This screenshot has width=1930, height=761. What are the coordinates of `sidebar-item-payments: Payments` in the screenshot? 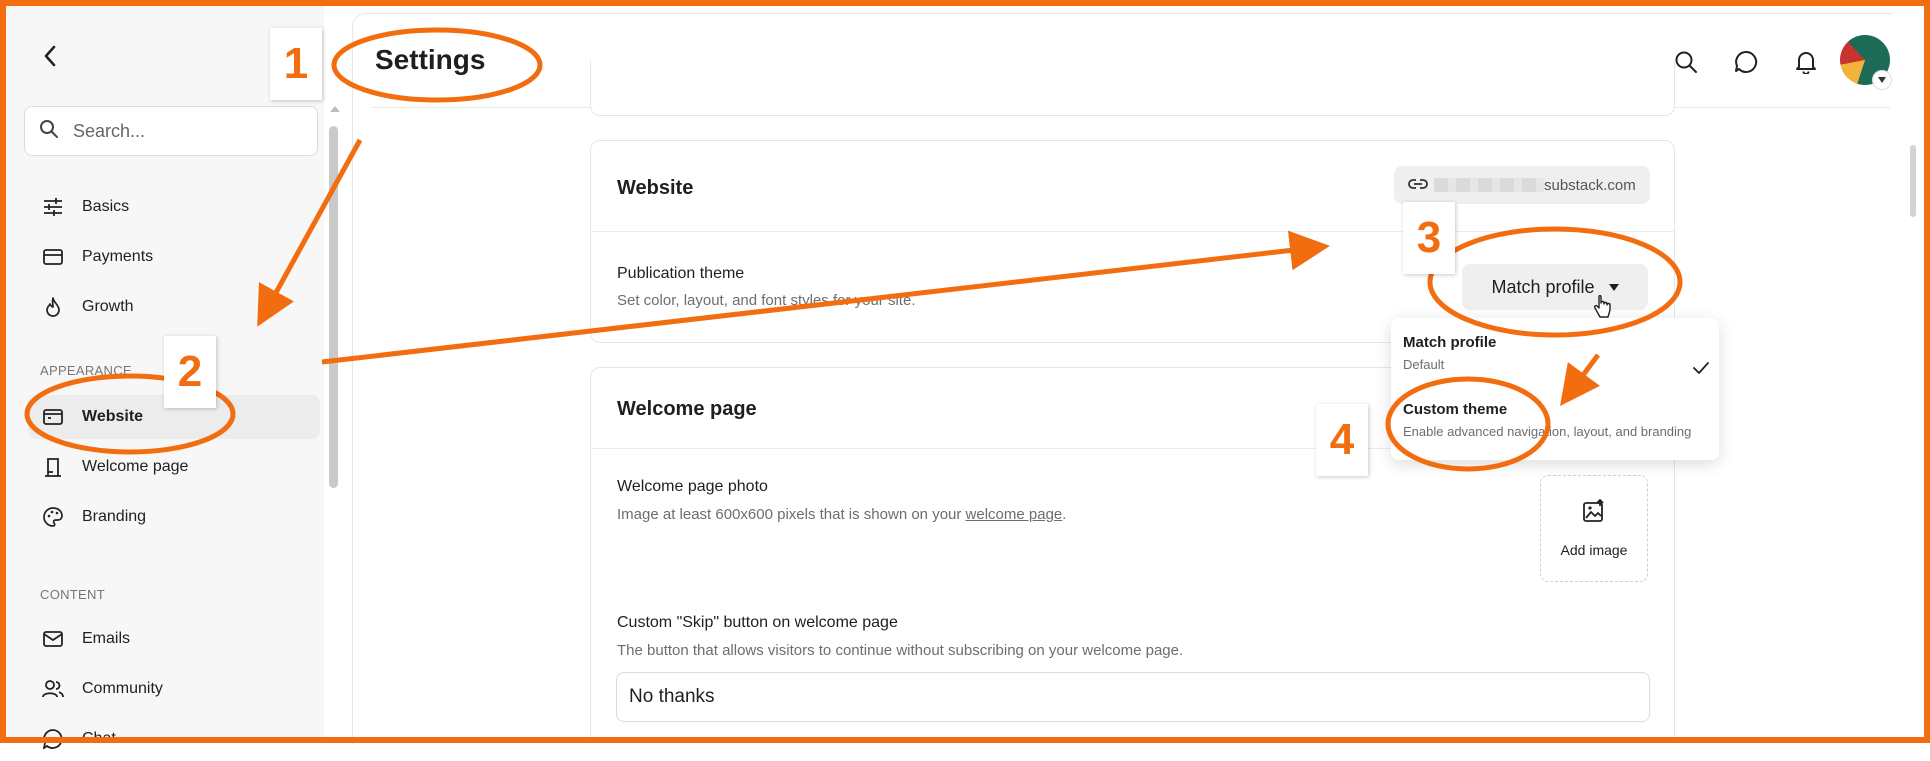 It's located at (174, 257).